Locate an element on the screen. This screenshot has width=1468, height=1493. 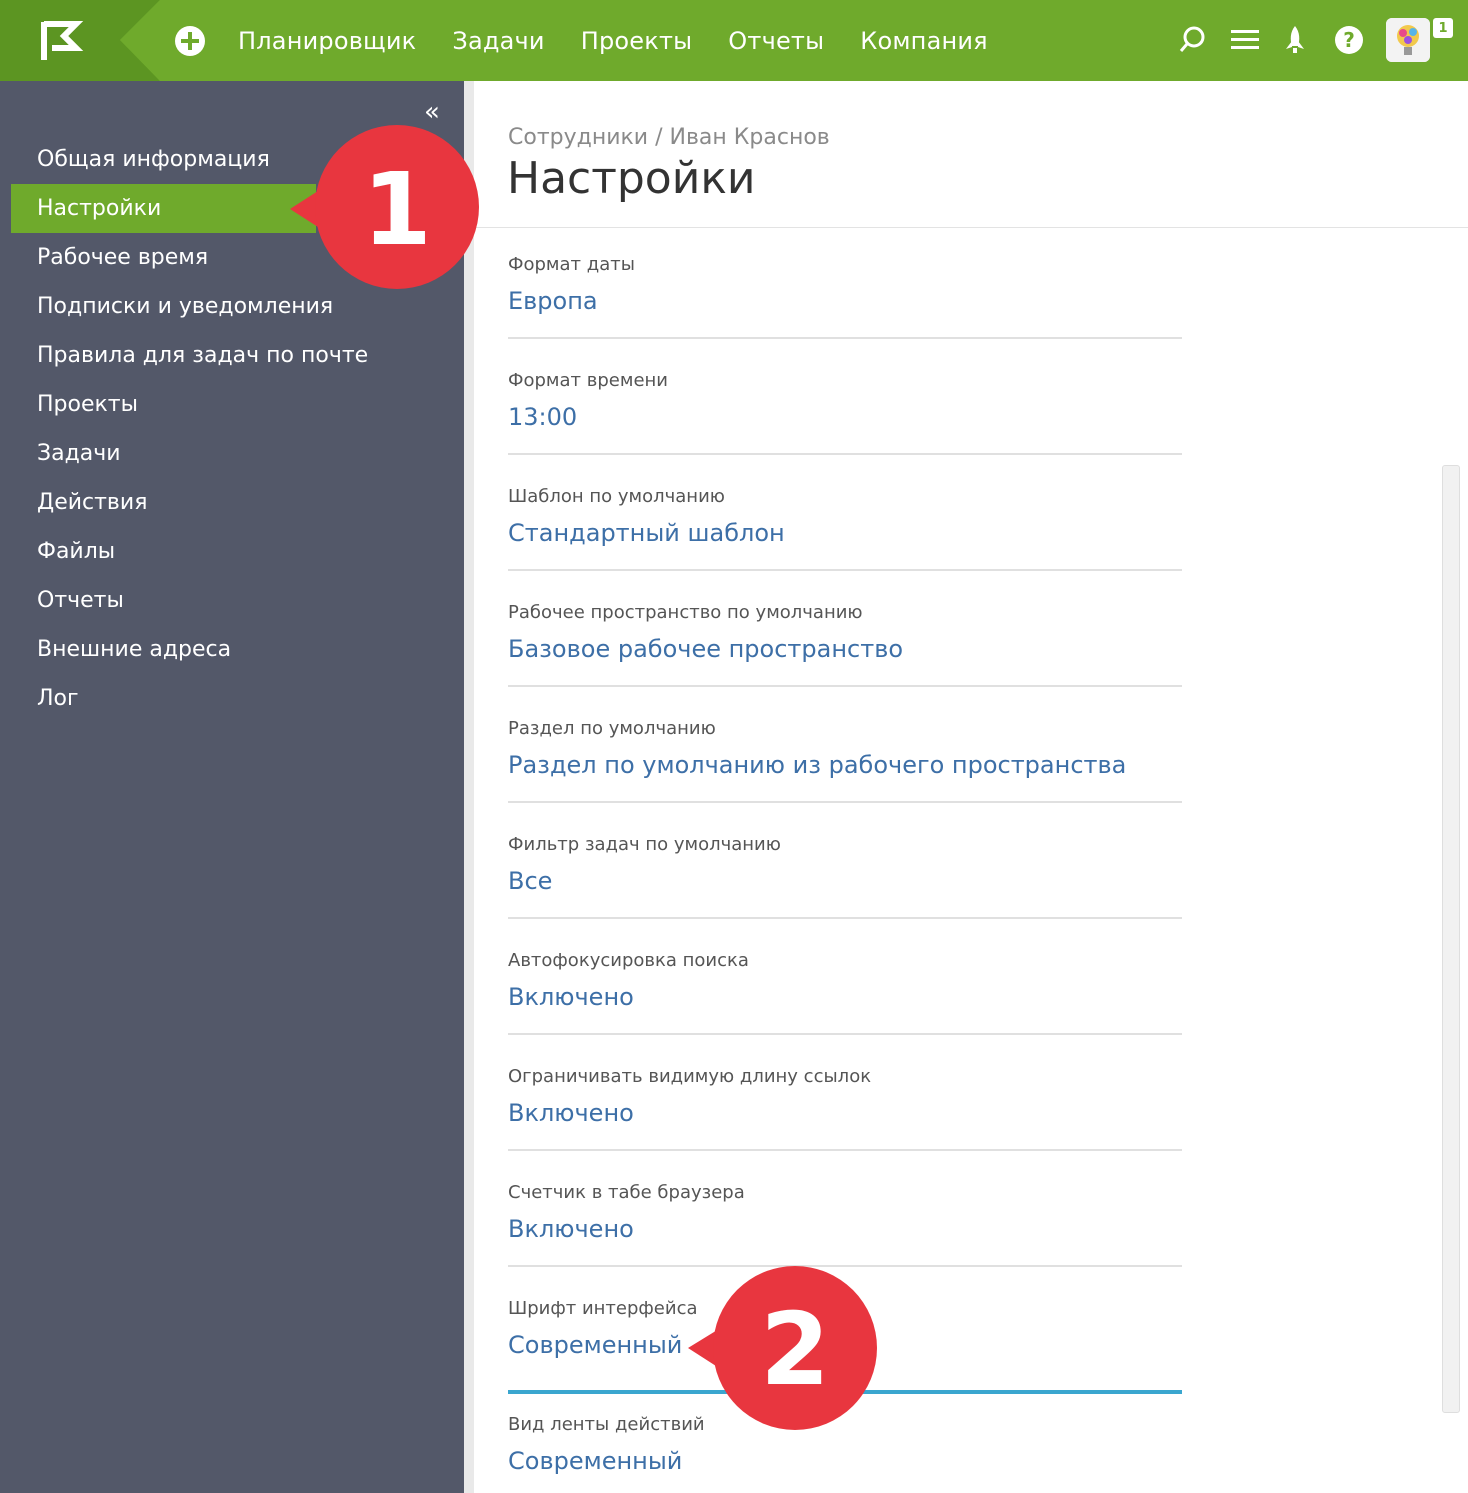
setting-value: Все is located at coordinates (530, 881).